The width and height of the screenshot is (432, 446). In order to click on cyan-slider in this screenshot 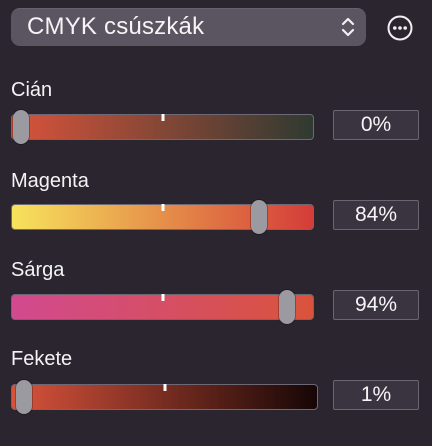, I will do `click(162, 127)`.